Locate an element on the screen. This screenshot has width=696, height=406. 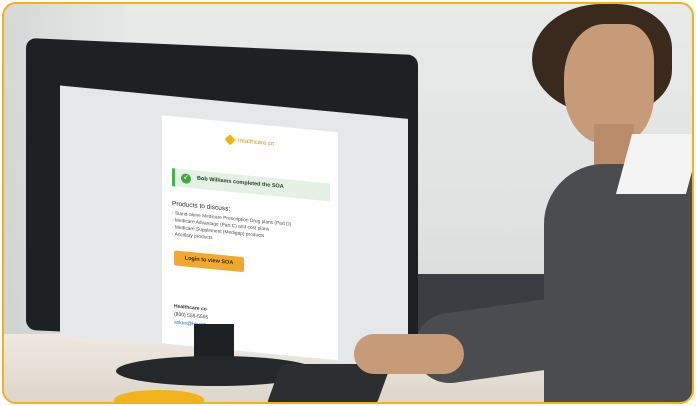
completion-banner: ✓ Bob Williams completed the SOA is located at coordinates (251, 185).